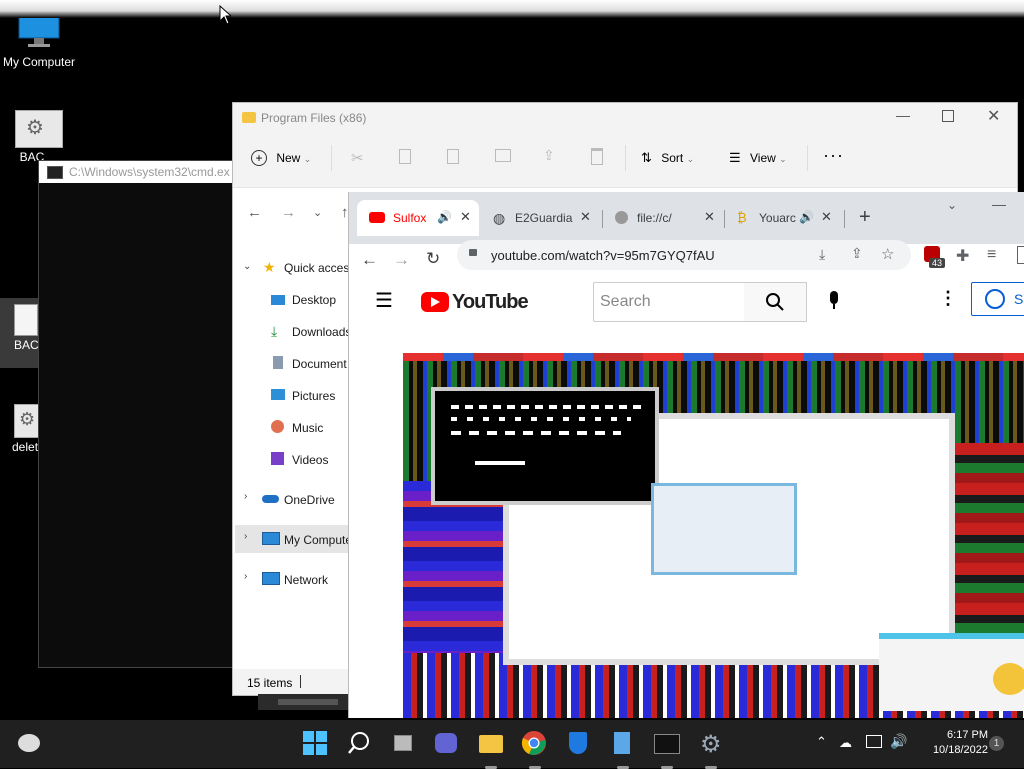 Image resolution: width=1024 pixels, height=769 pixels. What do you see at coordinates (821, 742) in the screenshot?
I see `tray-overflow-chevron-icon: ⌃` at bounding box center [821, 742].